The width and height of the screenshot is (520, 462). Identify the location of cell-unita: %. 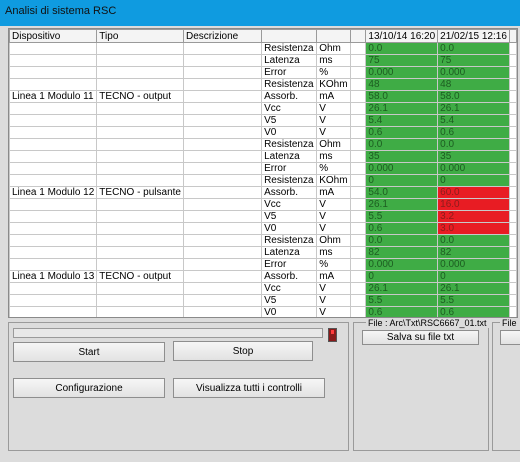
(333, 264).